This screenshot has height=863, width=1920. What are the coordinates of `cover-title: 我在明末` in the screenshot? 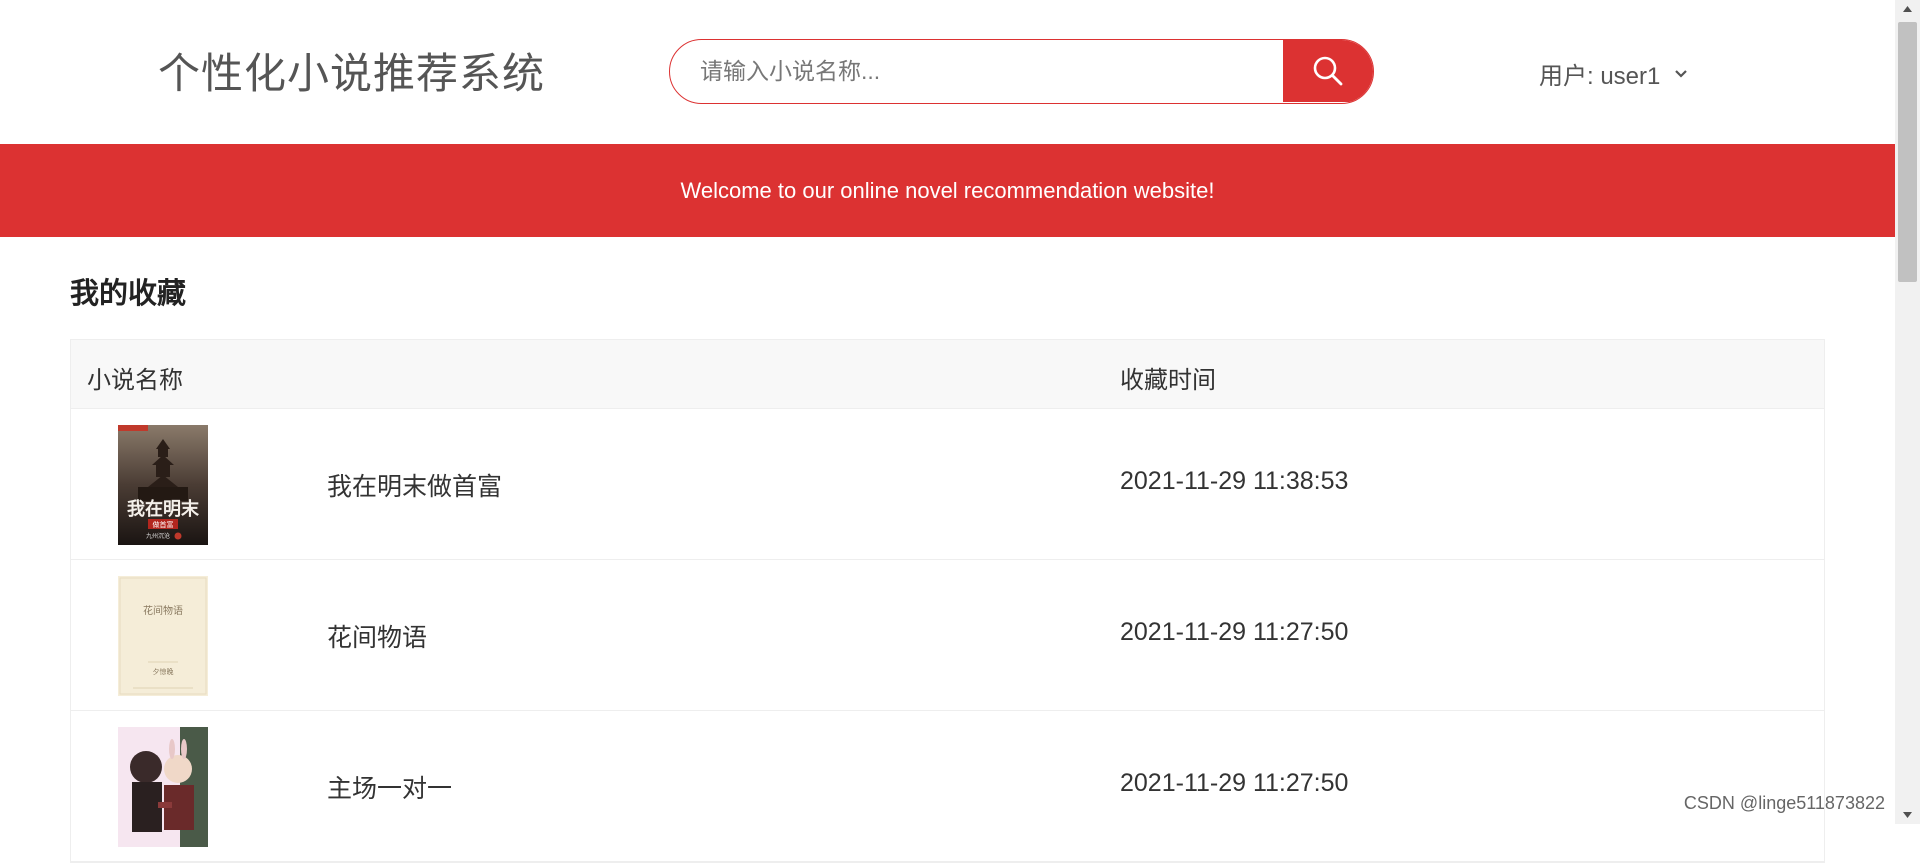 It's located at (163, 509).